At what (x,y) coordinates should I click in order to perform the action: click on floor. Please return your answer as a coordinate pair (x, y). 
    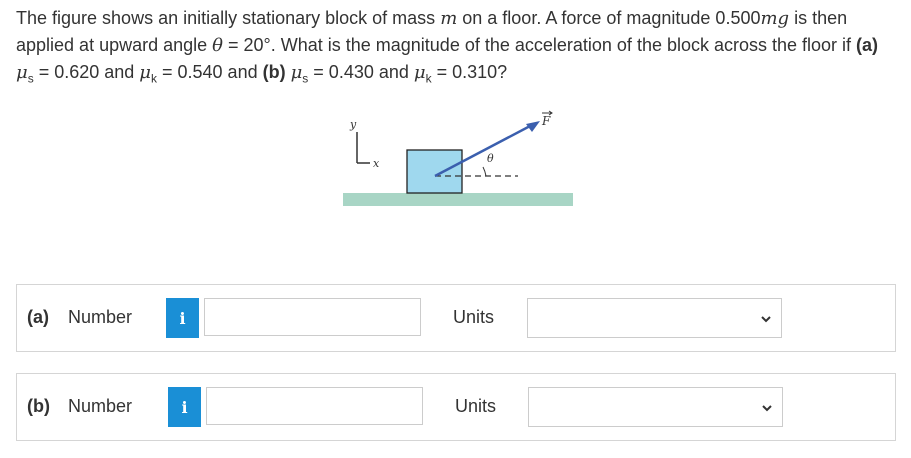
    Looking at the image, I should click on (458, 199).